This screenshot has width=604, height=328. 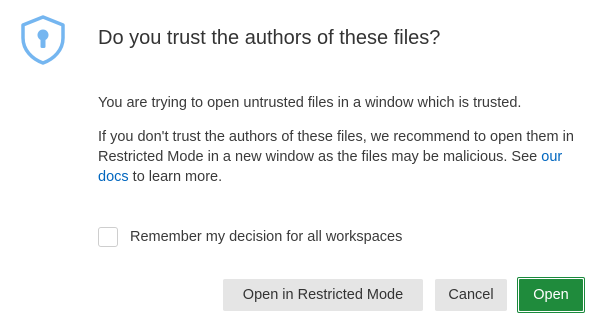 What do you see at coordinates (323, 295) in the screenshot?
I see `open-restricted-mode-button: Open in Restricted Mode` at bounding box center [323, 295].